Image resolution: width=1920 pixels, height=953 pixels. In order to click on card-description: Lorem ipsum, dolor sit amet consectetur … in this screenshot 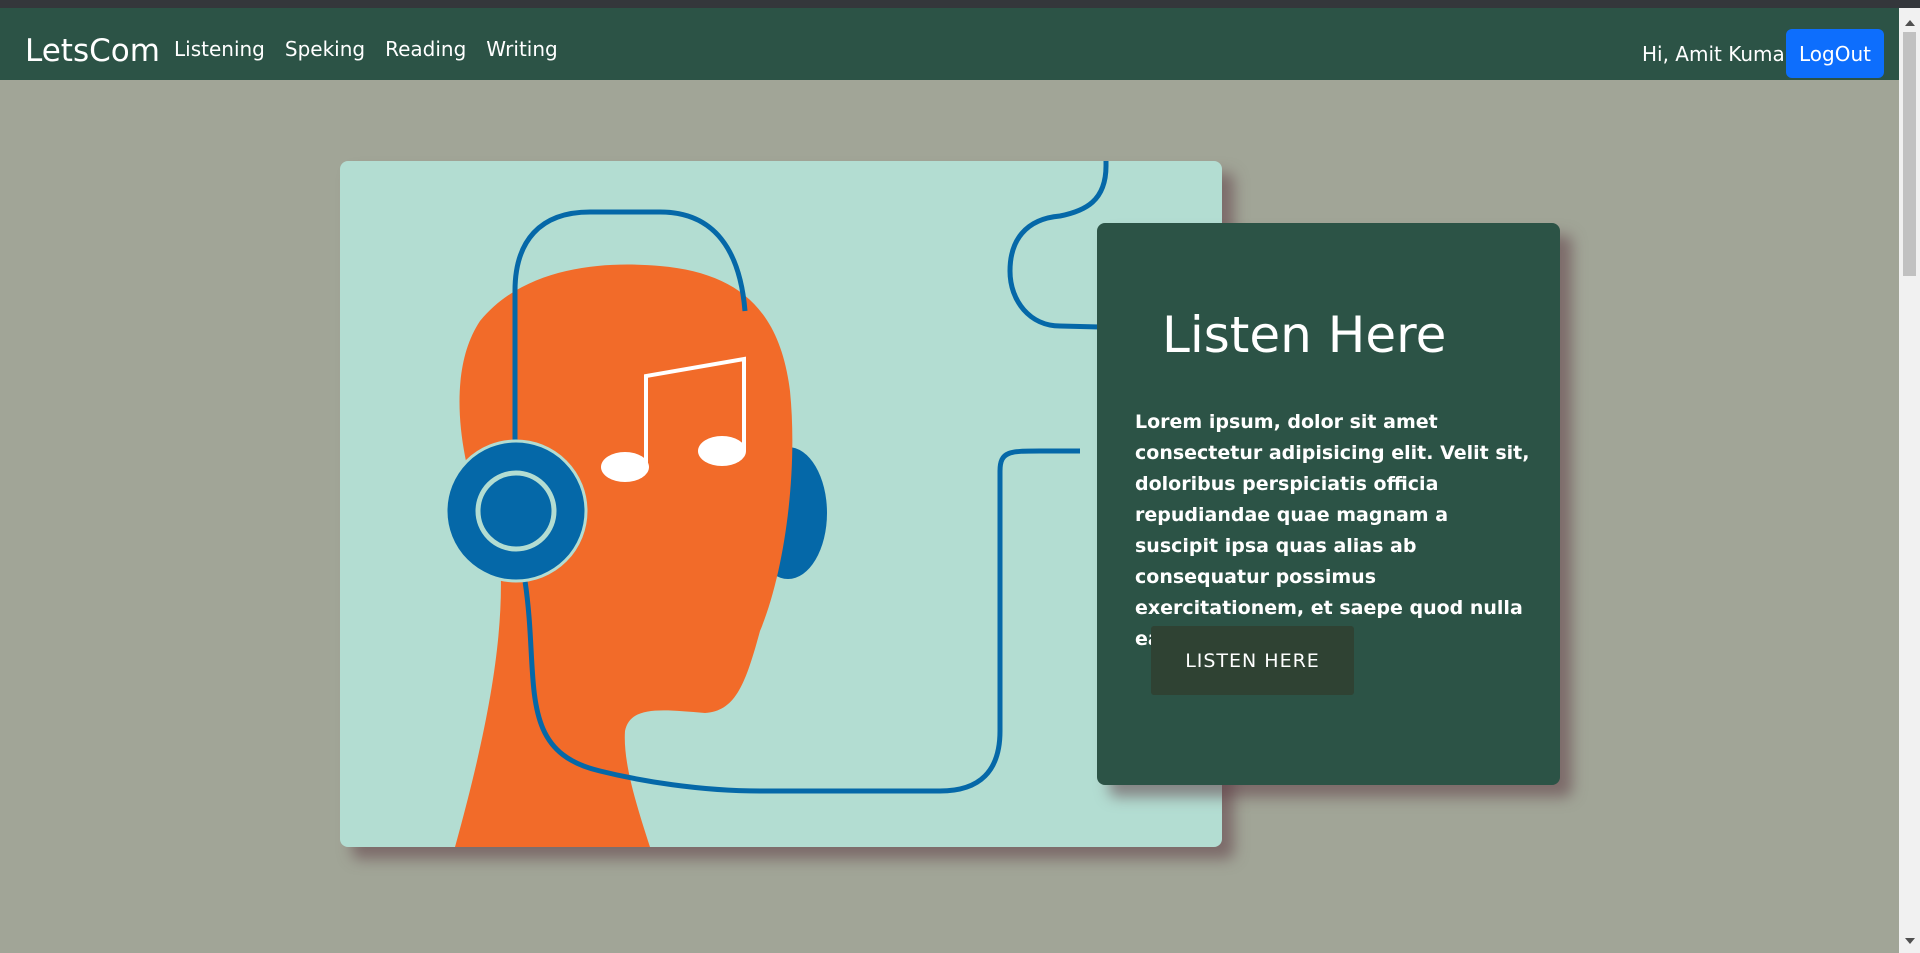, I will do `click(1332, 530)`.